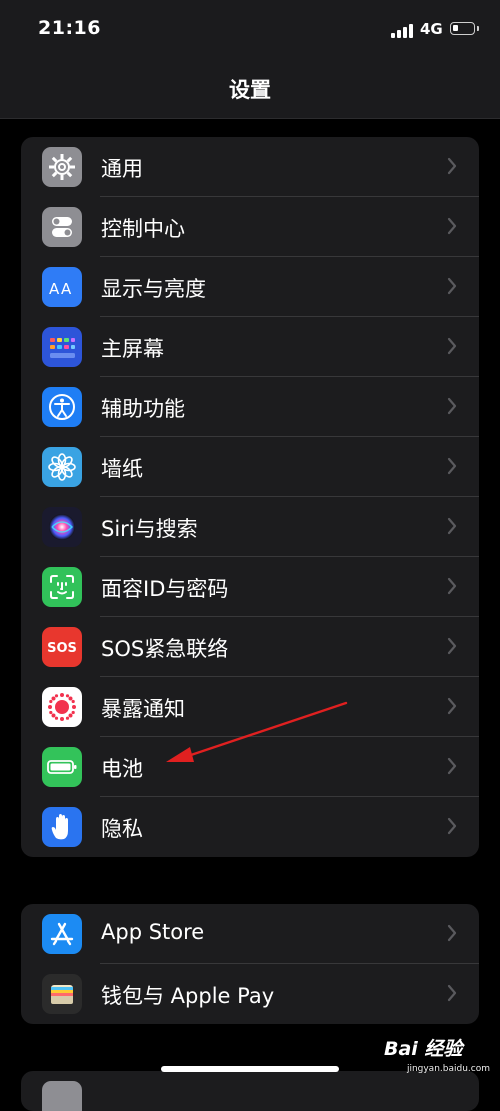 The width and height of the screenshot is (500, 1111). Describe the element at coordinates (62, 707) in the screenshot. I see `exposure-notification-icon` at that location.